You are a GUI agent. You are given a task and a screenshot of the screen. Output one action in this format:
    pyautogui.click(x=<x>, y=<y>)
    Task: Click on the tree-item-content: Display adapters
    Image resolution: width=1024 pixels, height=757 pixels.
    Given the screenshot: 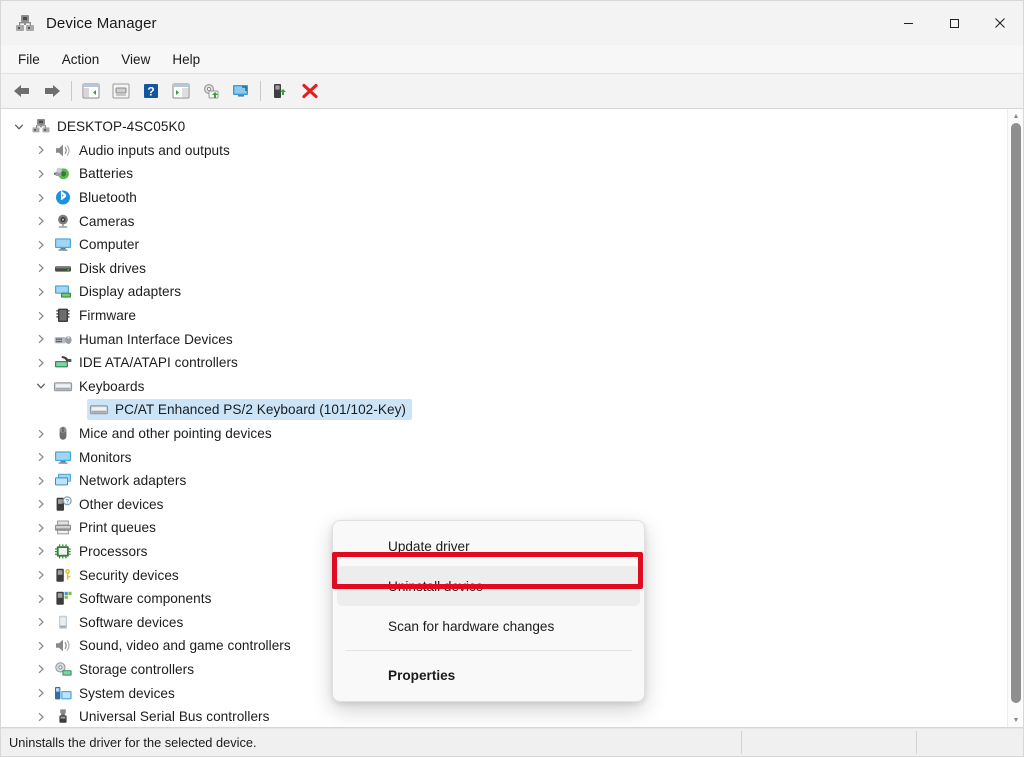 What is the action you would take?
    pyautogui.click(x=119, y=291)
    